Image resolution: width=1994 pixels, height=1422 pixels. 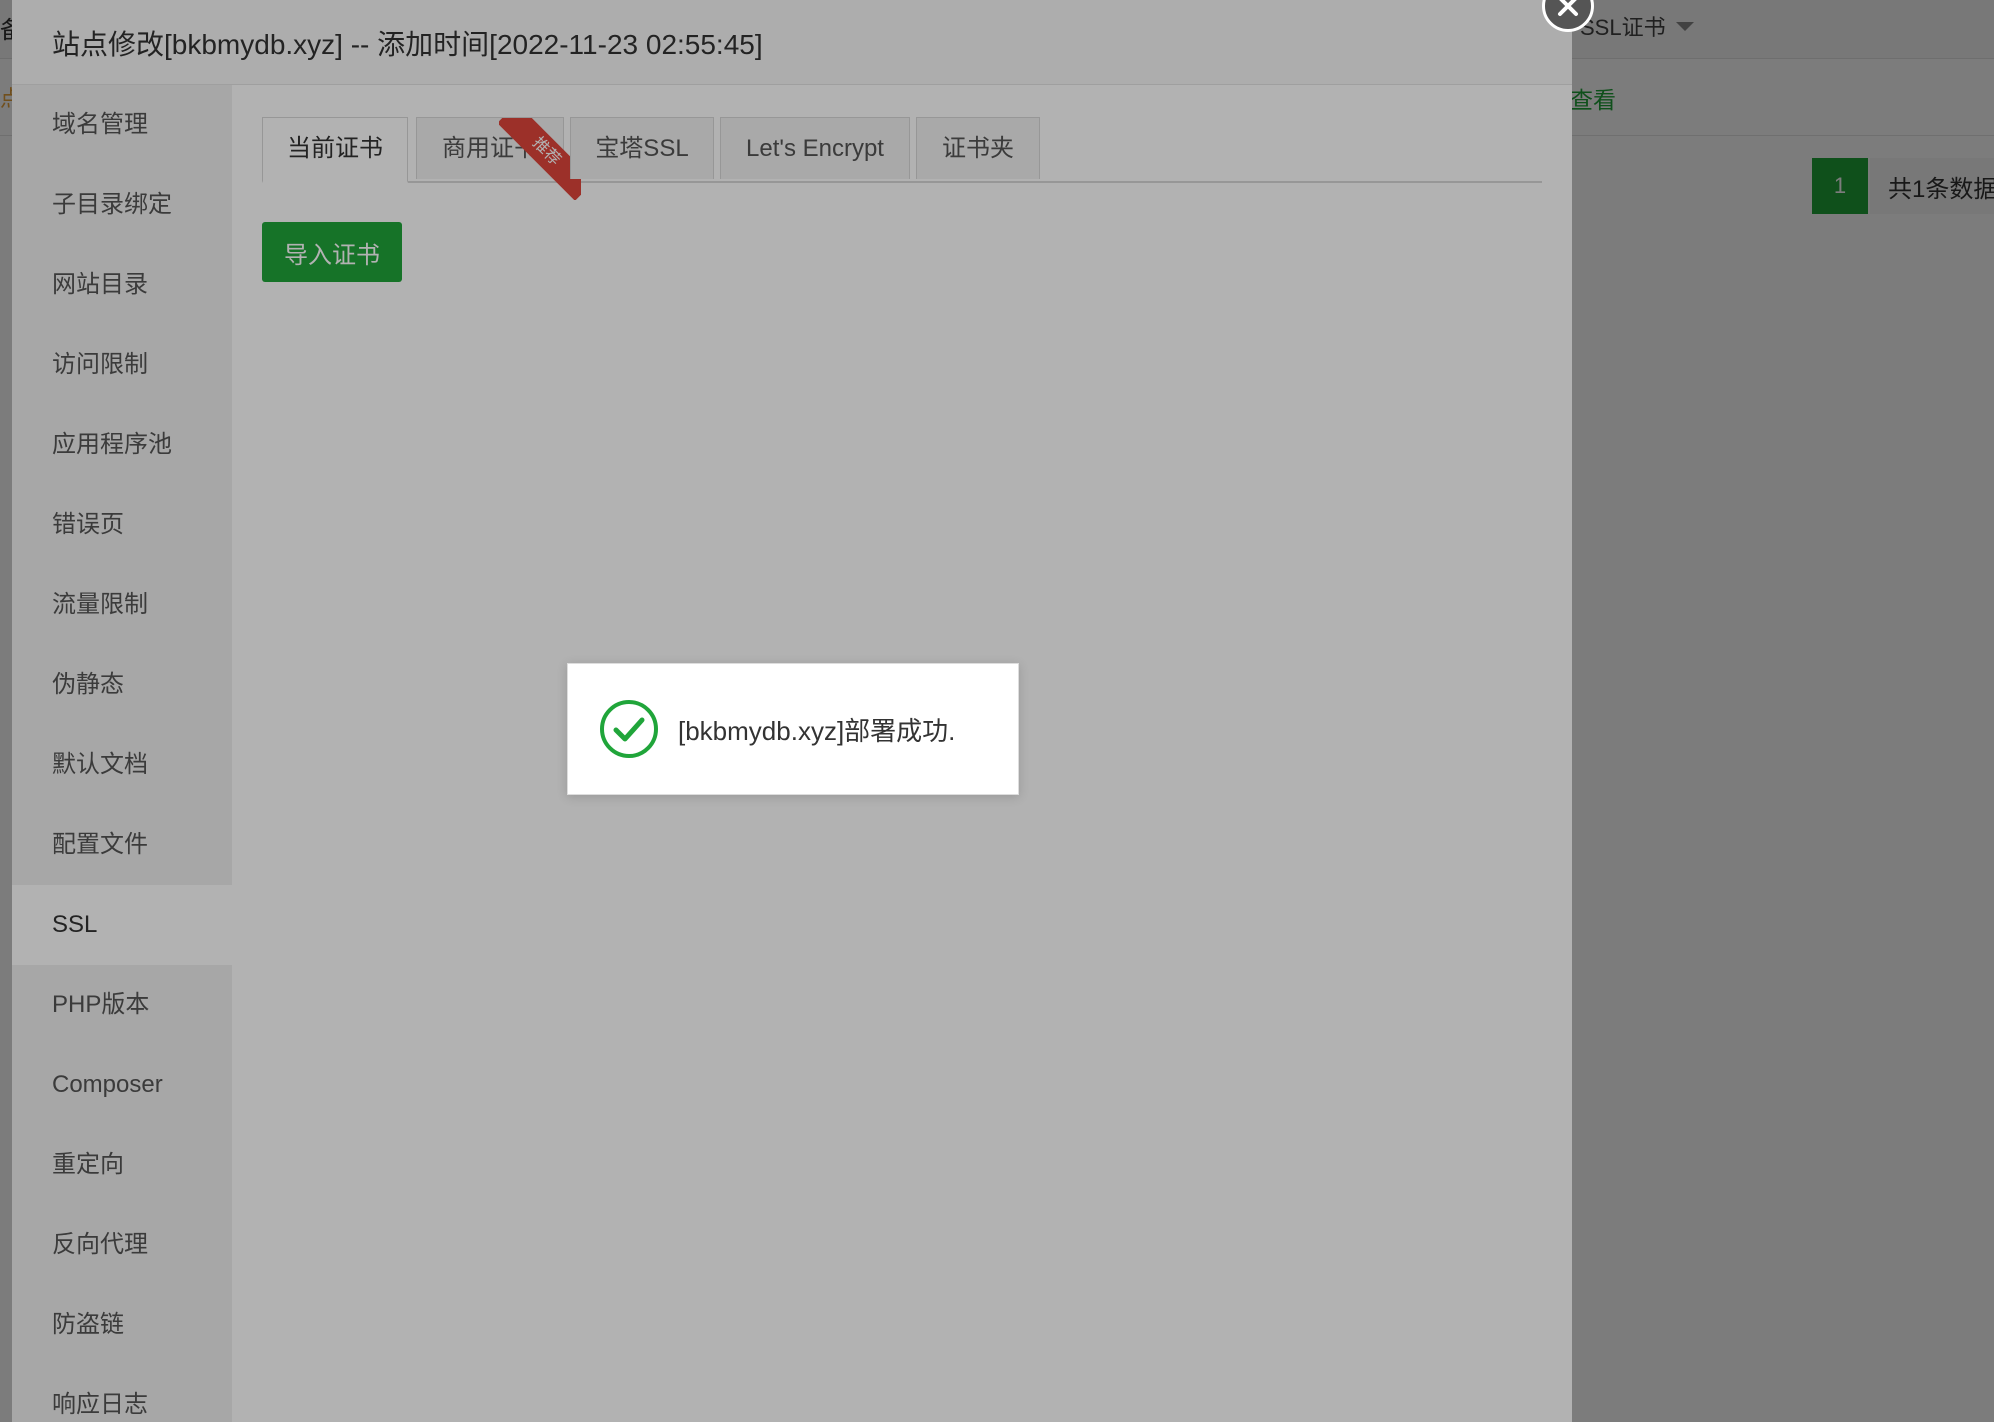 I want to click on toast-message: [bkbmydb.xyz]部署成功., so click(x=817, y=730).